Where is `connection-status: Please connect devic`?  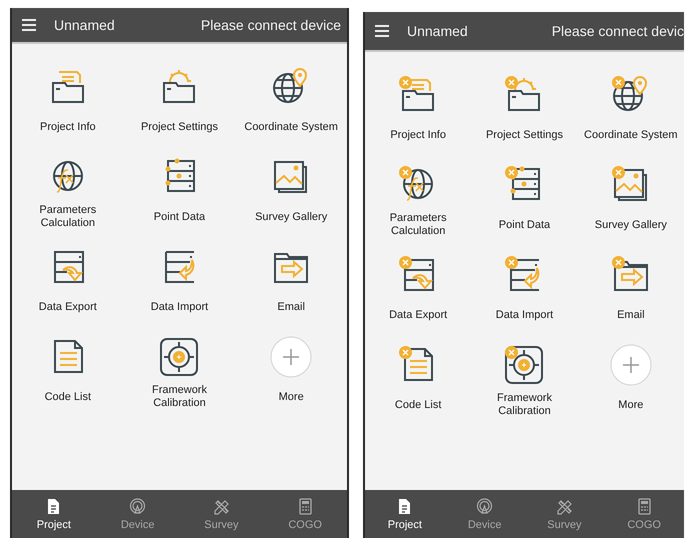
connection-status: Please connect devic is located at coordinates (618, 31).